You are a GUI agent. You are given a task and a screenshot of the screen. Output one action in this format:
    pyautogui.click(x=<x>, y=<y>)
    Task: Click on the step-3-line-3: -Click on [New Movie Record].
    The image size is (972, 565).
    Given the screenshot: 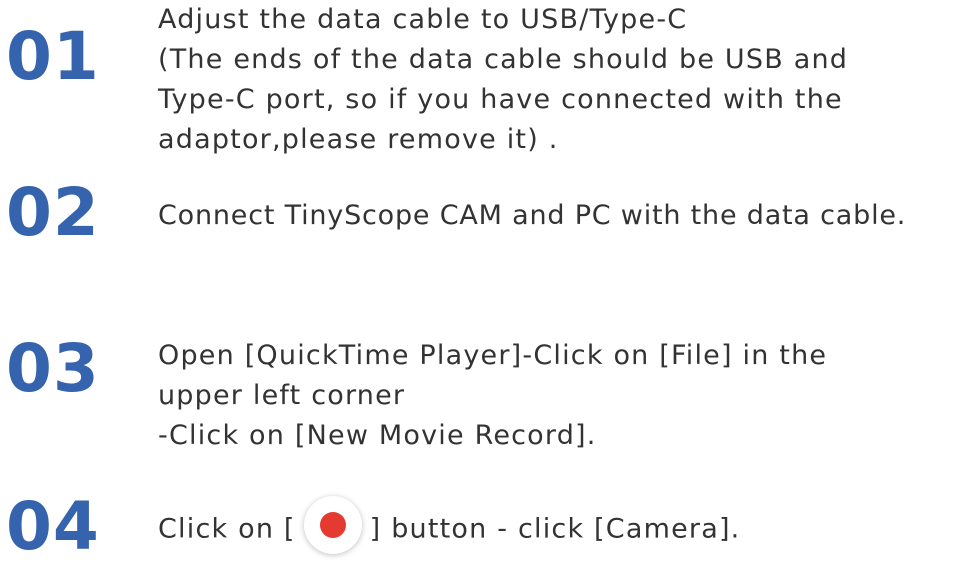 What is the action you would take?
    pyautogui.click(x=377, y=435)
    